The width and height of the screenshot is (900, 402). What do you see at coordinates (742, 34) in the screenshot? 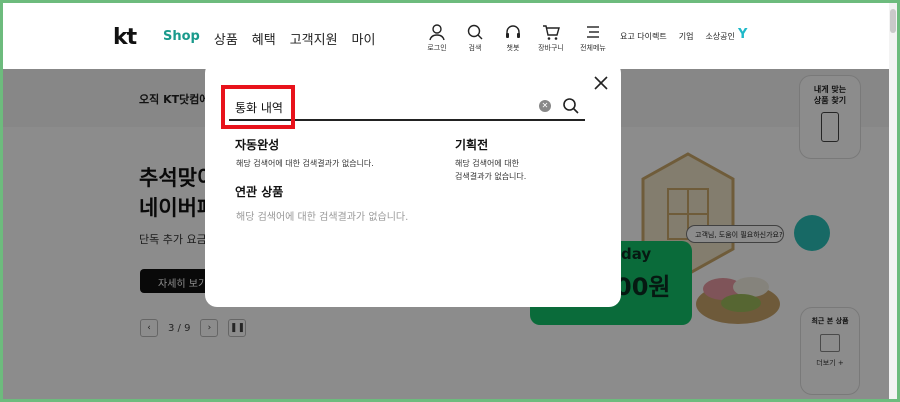
I see `y-brand-icon: Y` at bounding box center [742, 34].